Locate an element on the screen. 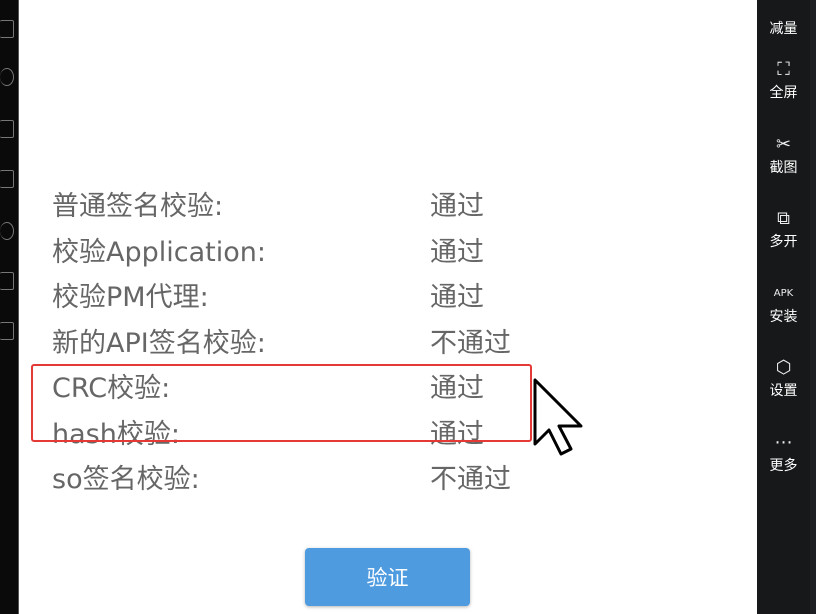  toolbar-more-button: ⋯ 更多 is located at coordinates (783, 453).